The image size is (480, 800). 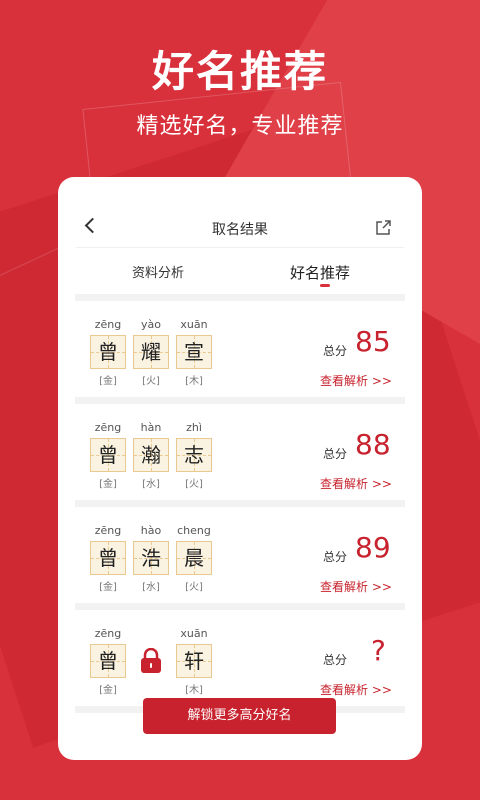 I want to click on name-char: yào 耀 [火], so click(x=151, y=352).